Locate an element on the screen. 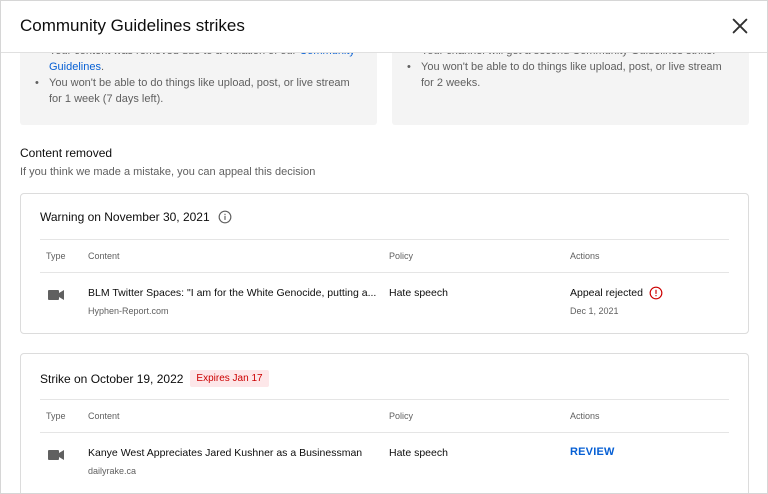  content-source: Hyphen-Report.com is located at coordinates (128, 311).